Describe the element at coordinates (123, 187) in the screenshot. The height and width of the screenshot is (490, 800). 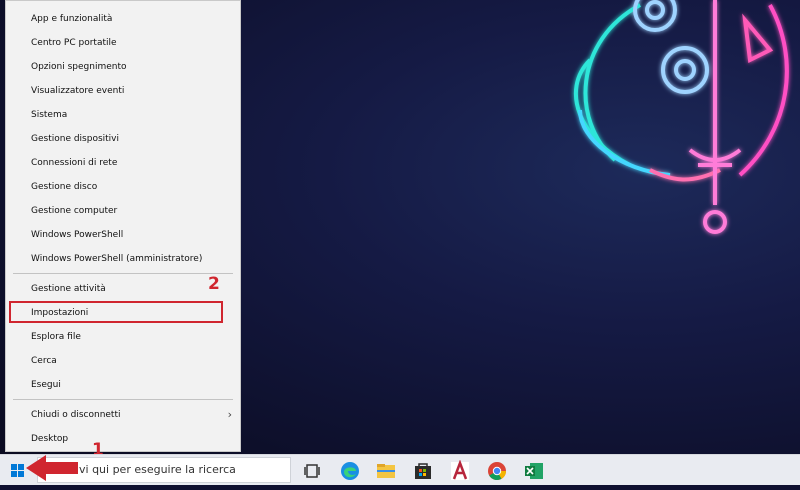
I see `menu-item-disk-management: Gestione disco` at that location.